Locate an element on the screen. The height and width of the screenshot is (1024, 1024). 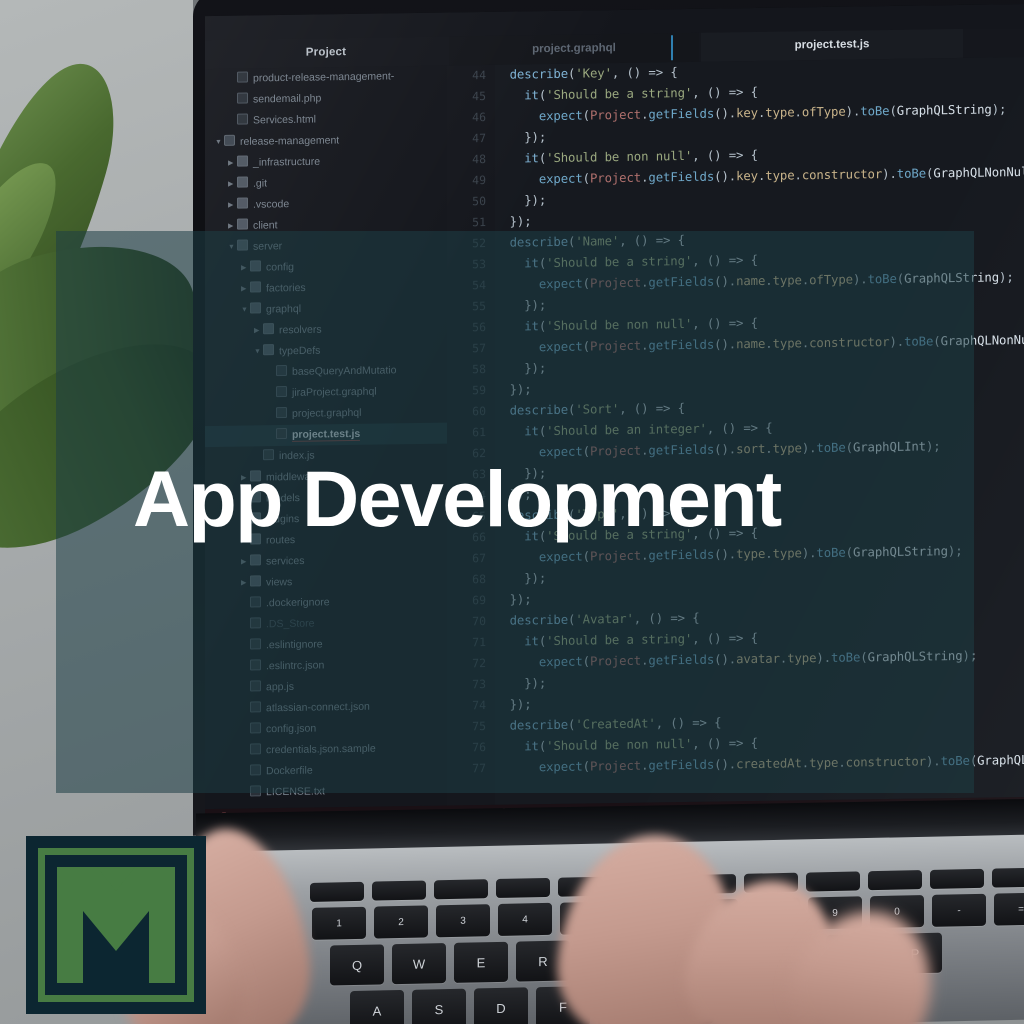
keyboard-key-letter: D is located at coordinates (501, 1005).